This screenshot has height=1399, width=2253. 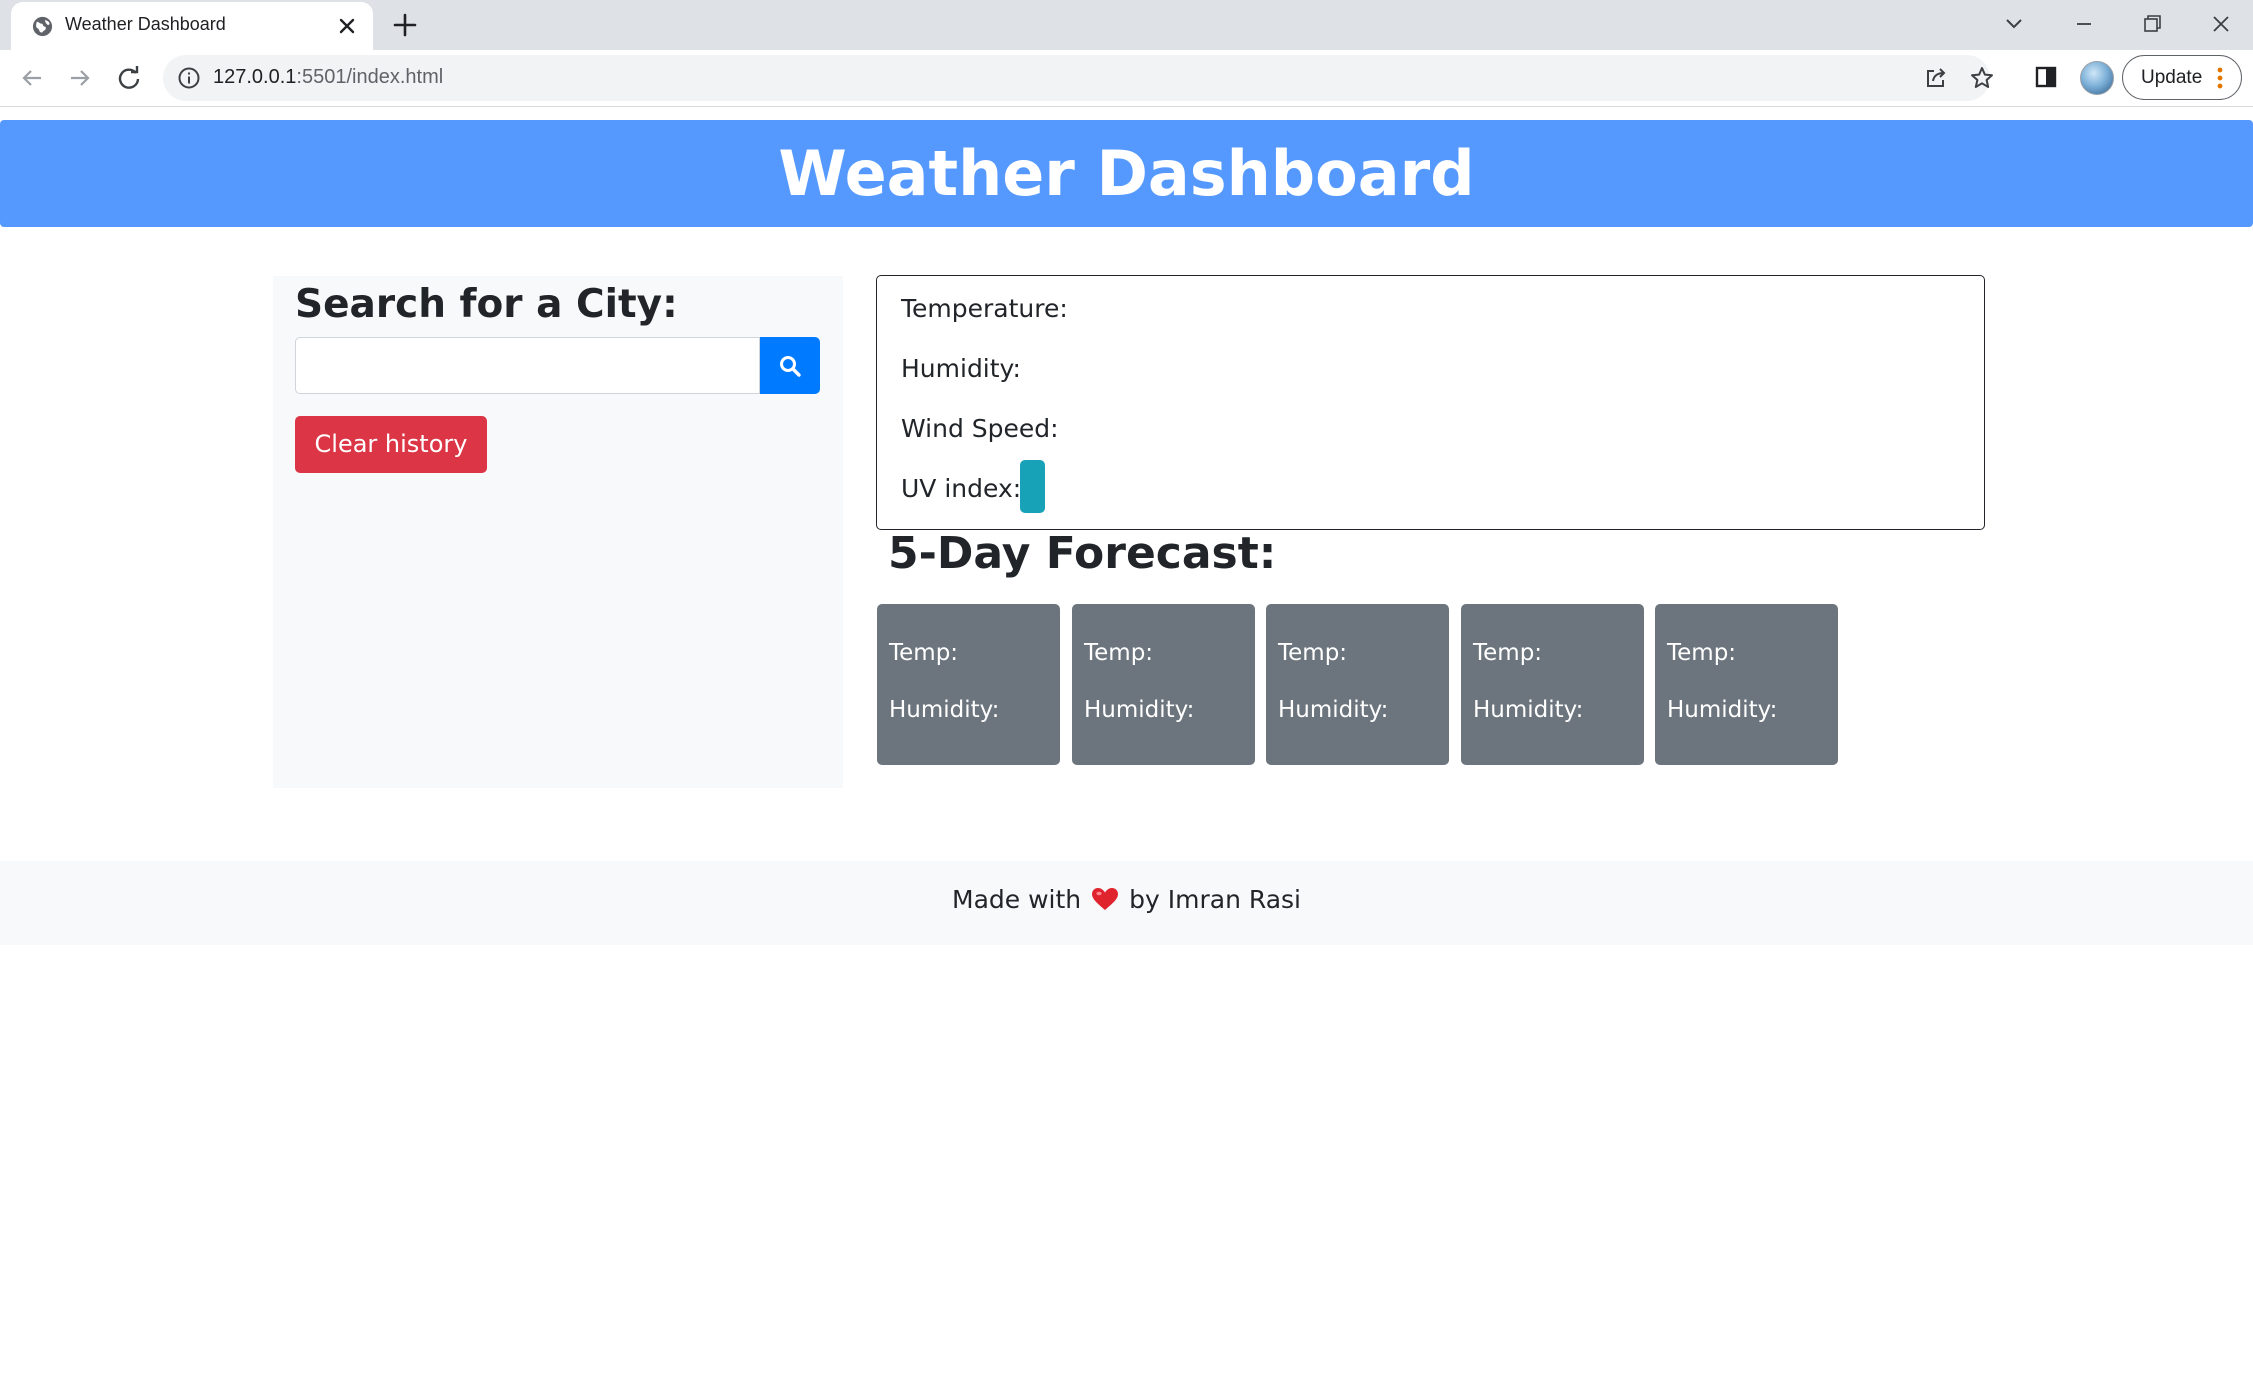 What do you see at coordinates (1126, 25) in the screenshot?
I see `browser-tabstrip: Weather Dashboard` at bounding box center [1126, 25].